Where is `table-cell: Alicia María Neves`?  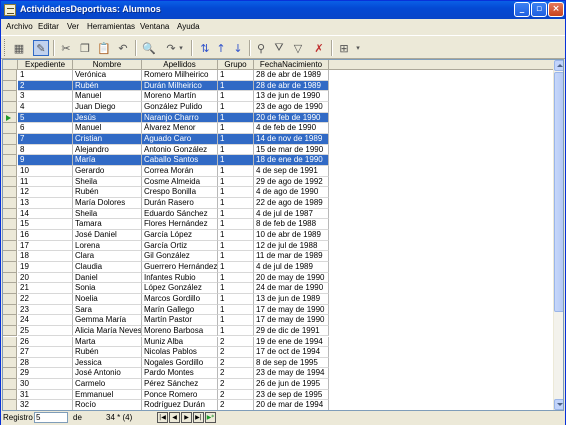
table-cell: Alicia María Neves is located at coordinates (107, 331).